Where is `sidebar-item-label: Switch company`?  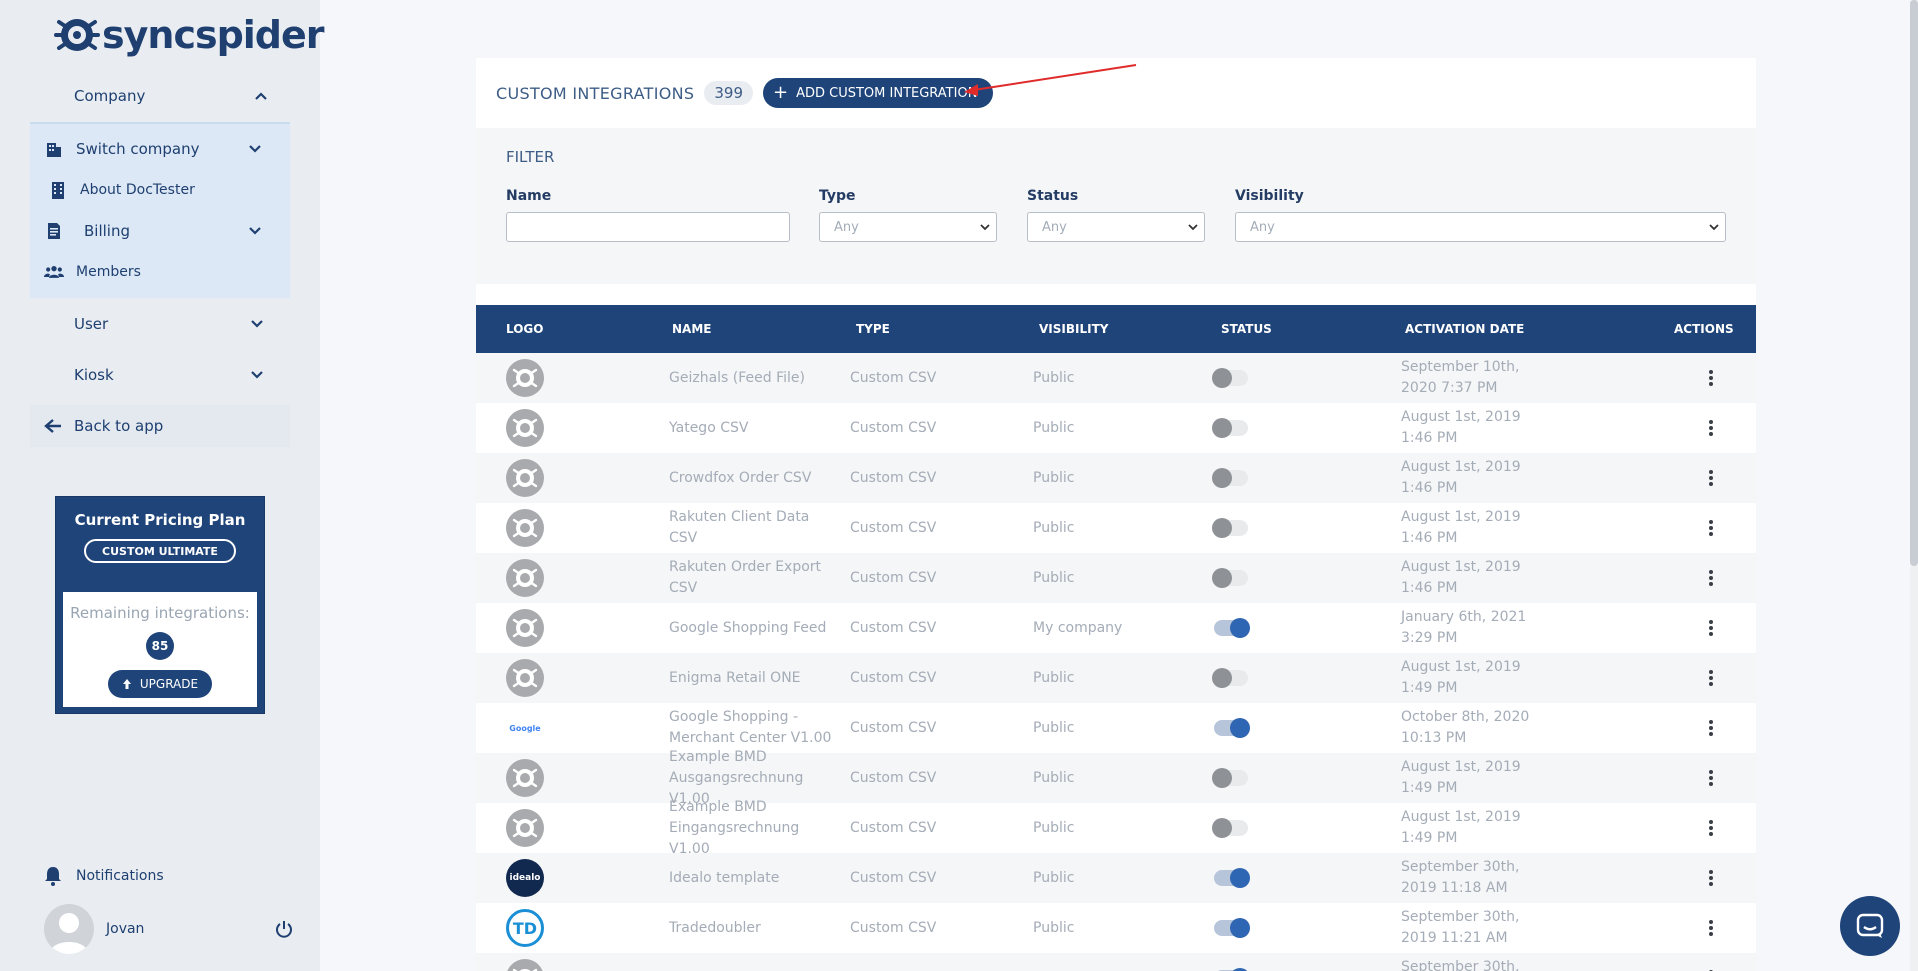
sidebar-item-label: Switch company is located at coordinates (138, 148).